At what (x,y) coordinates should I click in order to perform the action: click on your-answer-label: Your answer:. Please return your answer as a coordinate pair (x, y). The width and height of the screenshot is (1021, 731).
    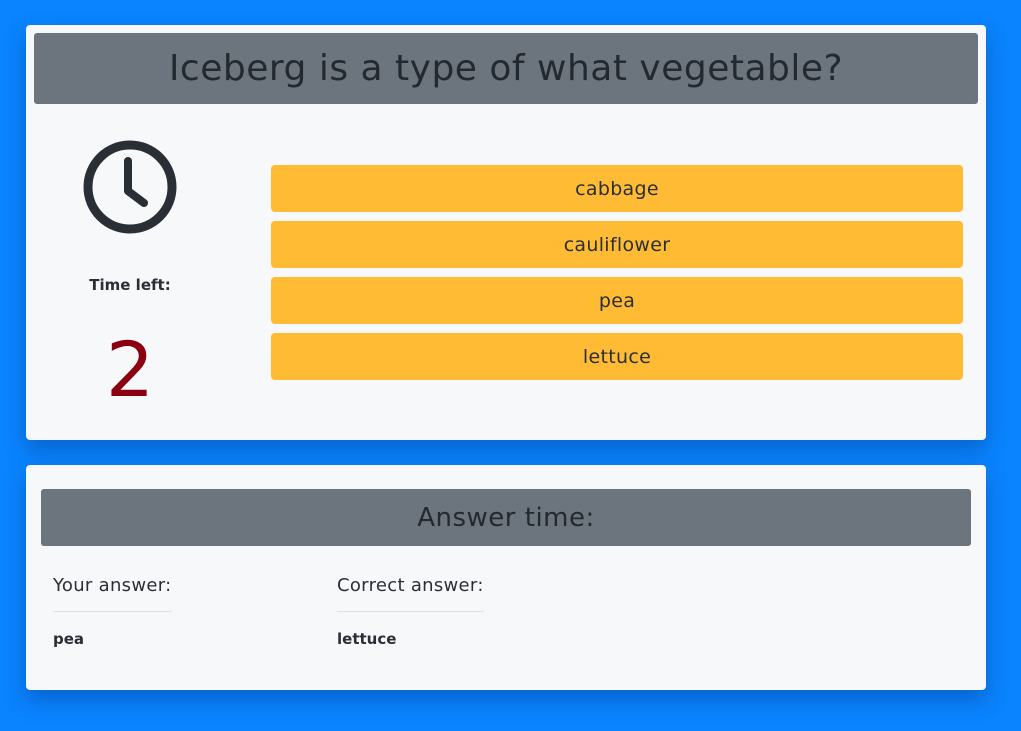
    Looking at the image, I should click on (112, 593).